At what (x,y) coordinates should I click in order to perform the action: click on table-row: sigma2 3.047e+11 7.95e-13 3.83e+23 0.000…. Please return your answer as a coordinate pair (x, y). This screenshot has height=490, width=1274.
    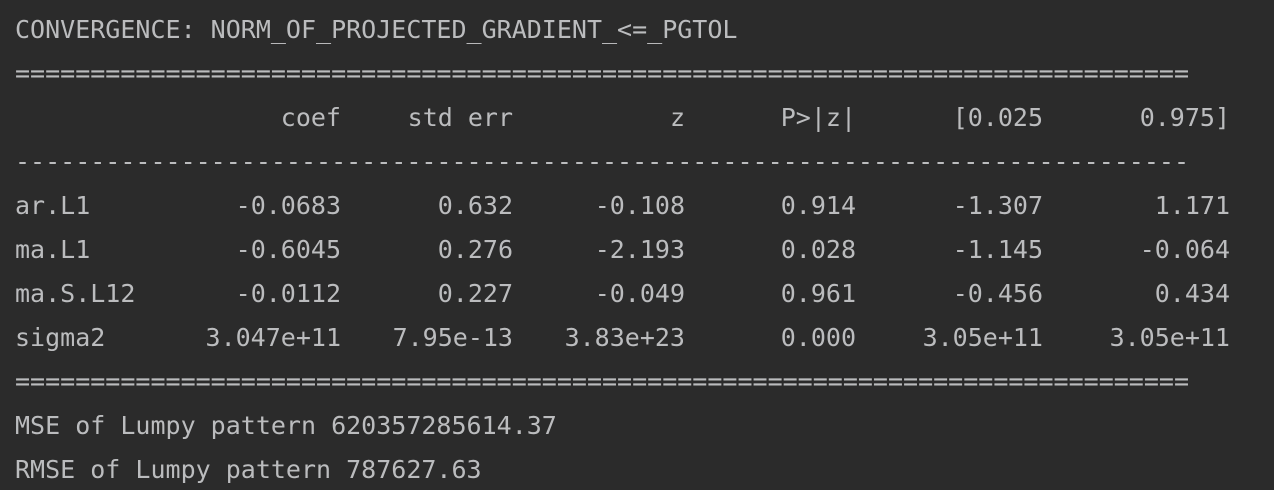
    Looking at the image, I should click on (637, 338).